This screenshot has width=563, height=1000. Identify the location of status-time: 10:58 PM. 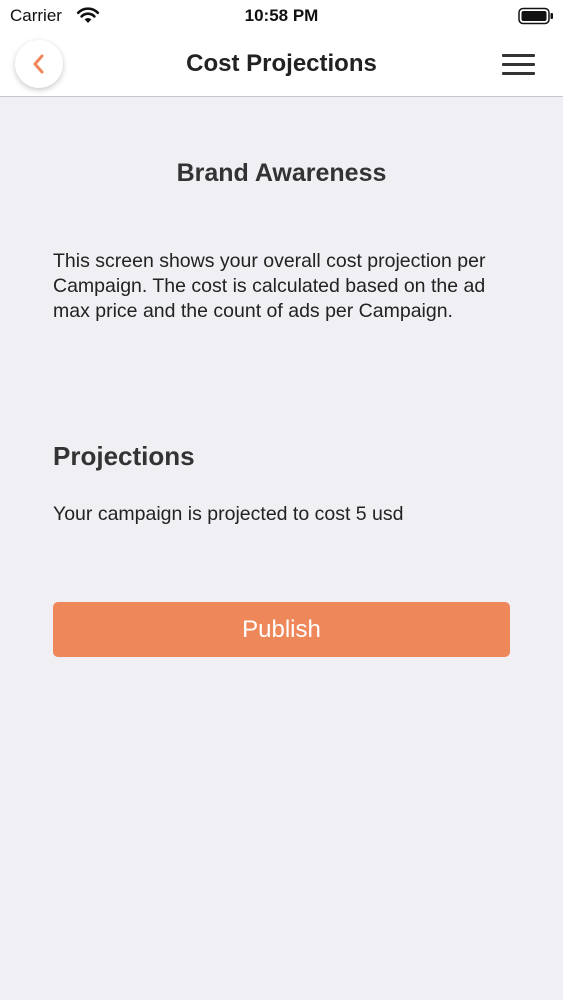
(281, 15).